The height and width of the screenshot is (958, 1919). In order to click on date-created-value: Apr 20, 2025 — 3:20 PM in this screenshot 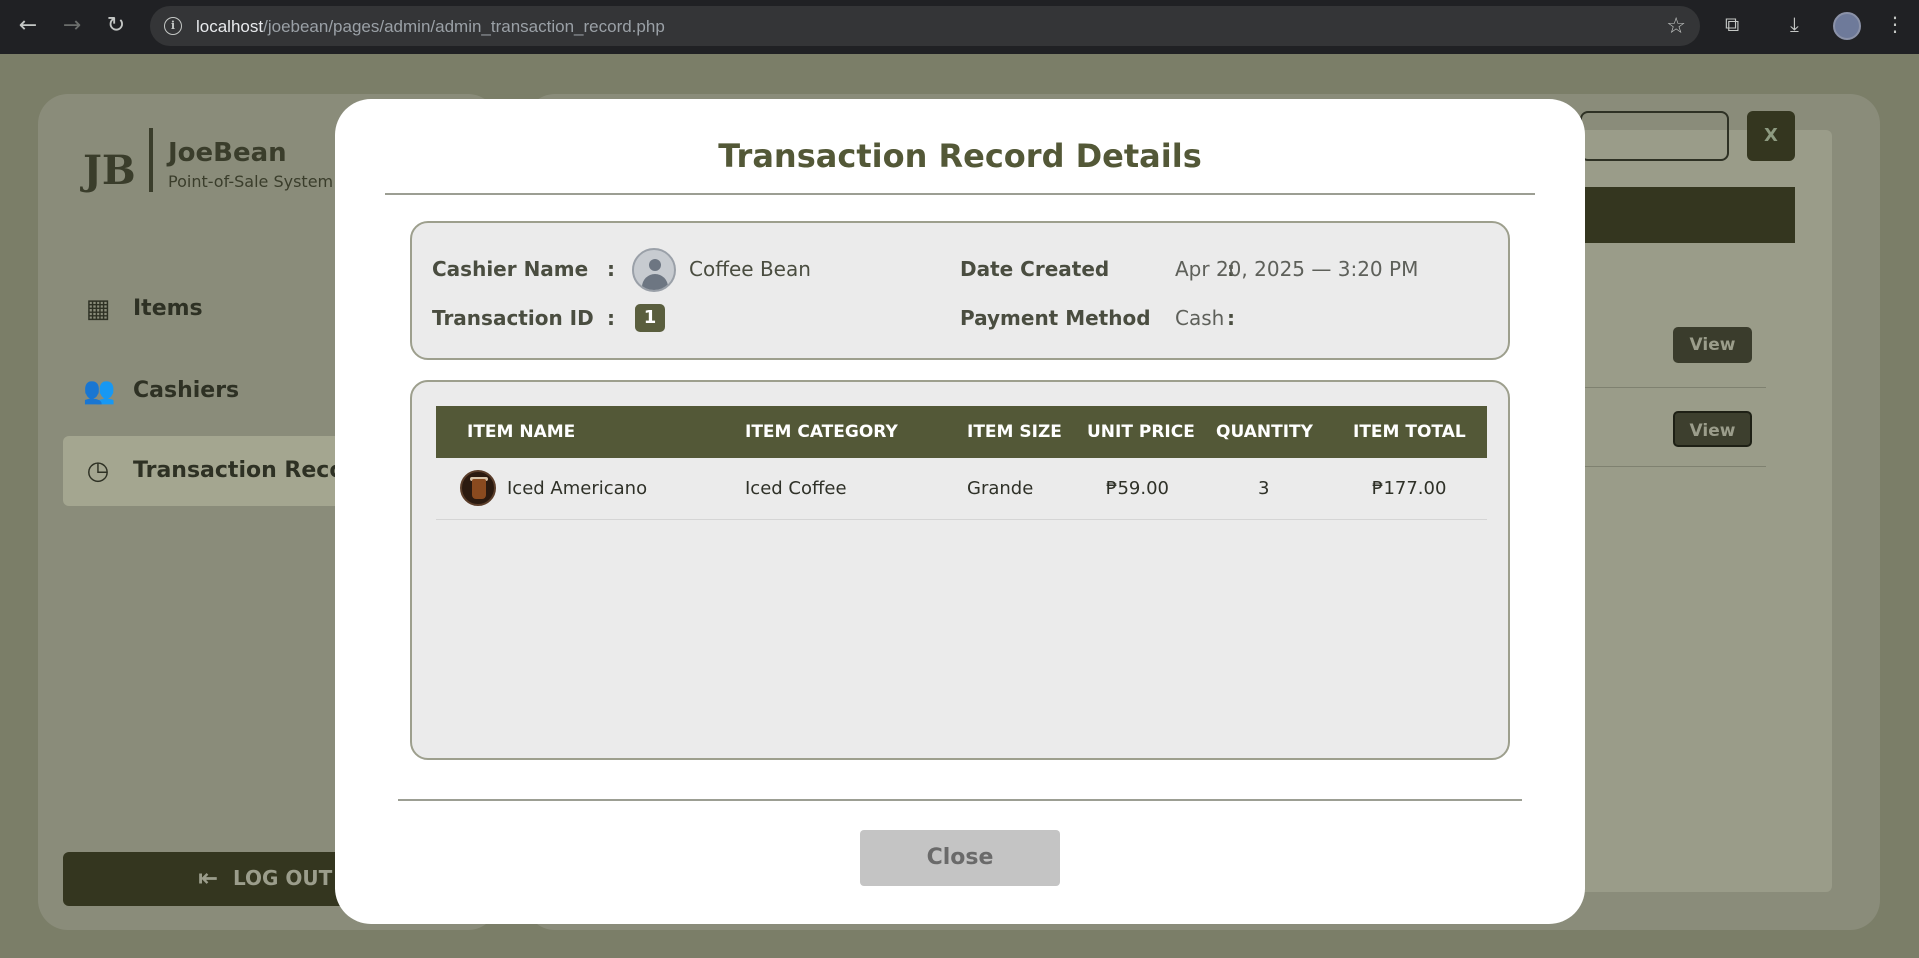, I will do `click(1297, 269)`.